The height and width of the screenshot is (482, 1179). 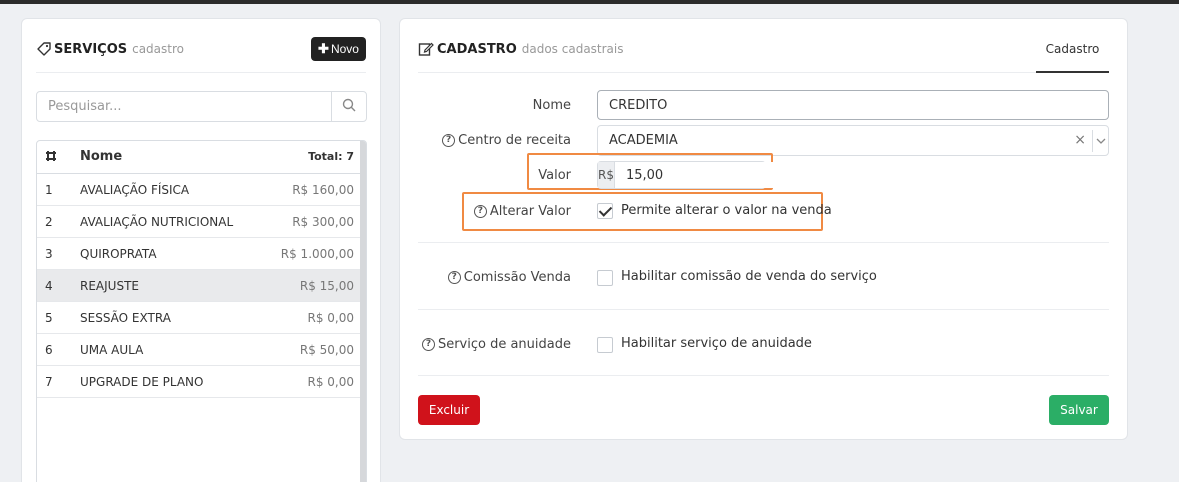 I want to click on alterar-valor-label: ? Alterar Valor, so click(x=494, y=211).